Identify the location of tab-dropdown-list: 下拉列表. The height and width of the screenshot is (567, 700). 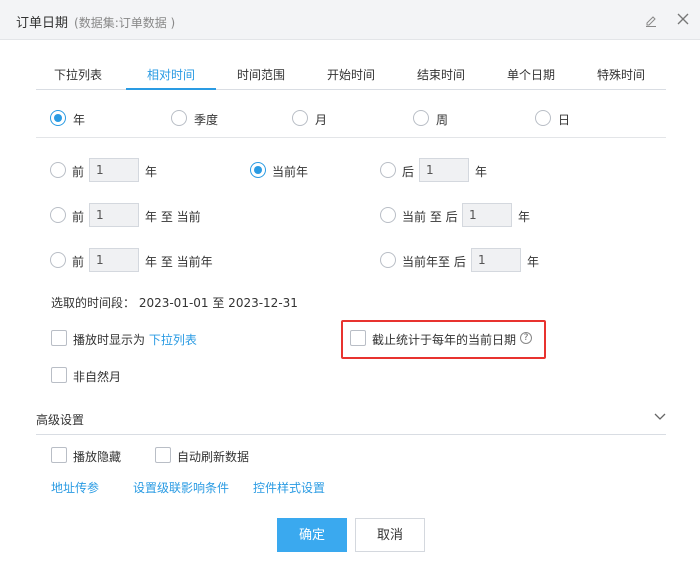
(78, 78).